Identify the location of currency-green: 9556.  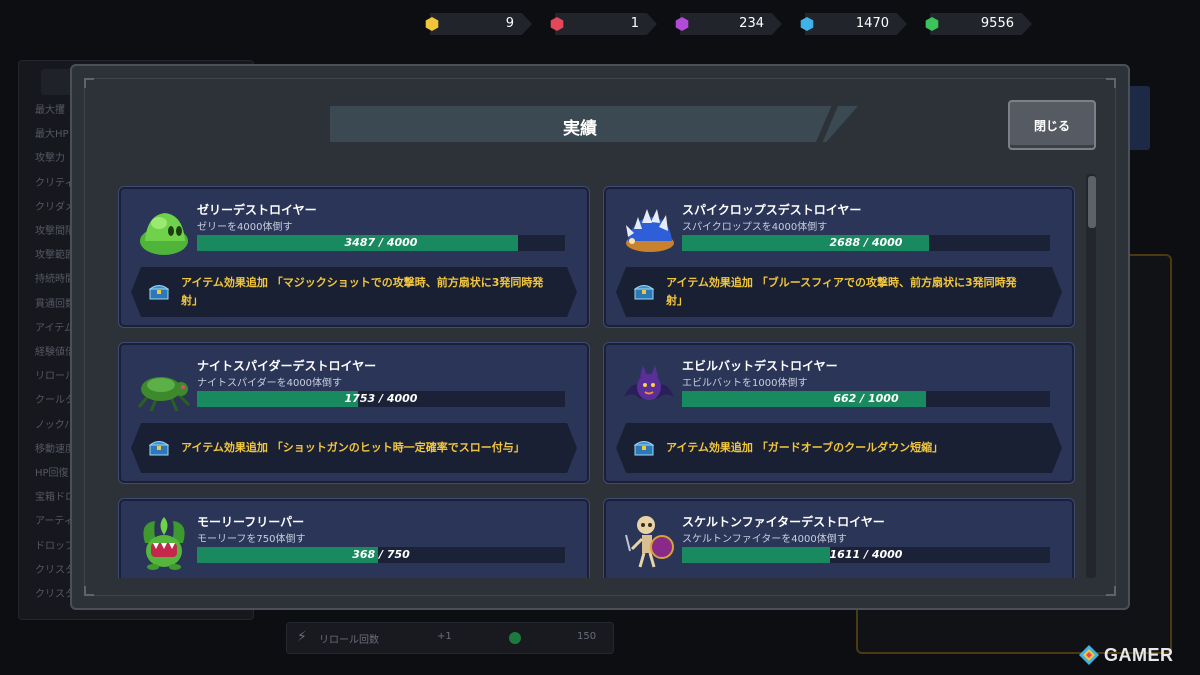
(977, 24).